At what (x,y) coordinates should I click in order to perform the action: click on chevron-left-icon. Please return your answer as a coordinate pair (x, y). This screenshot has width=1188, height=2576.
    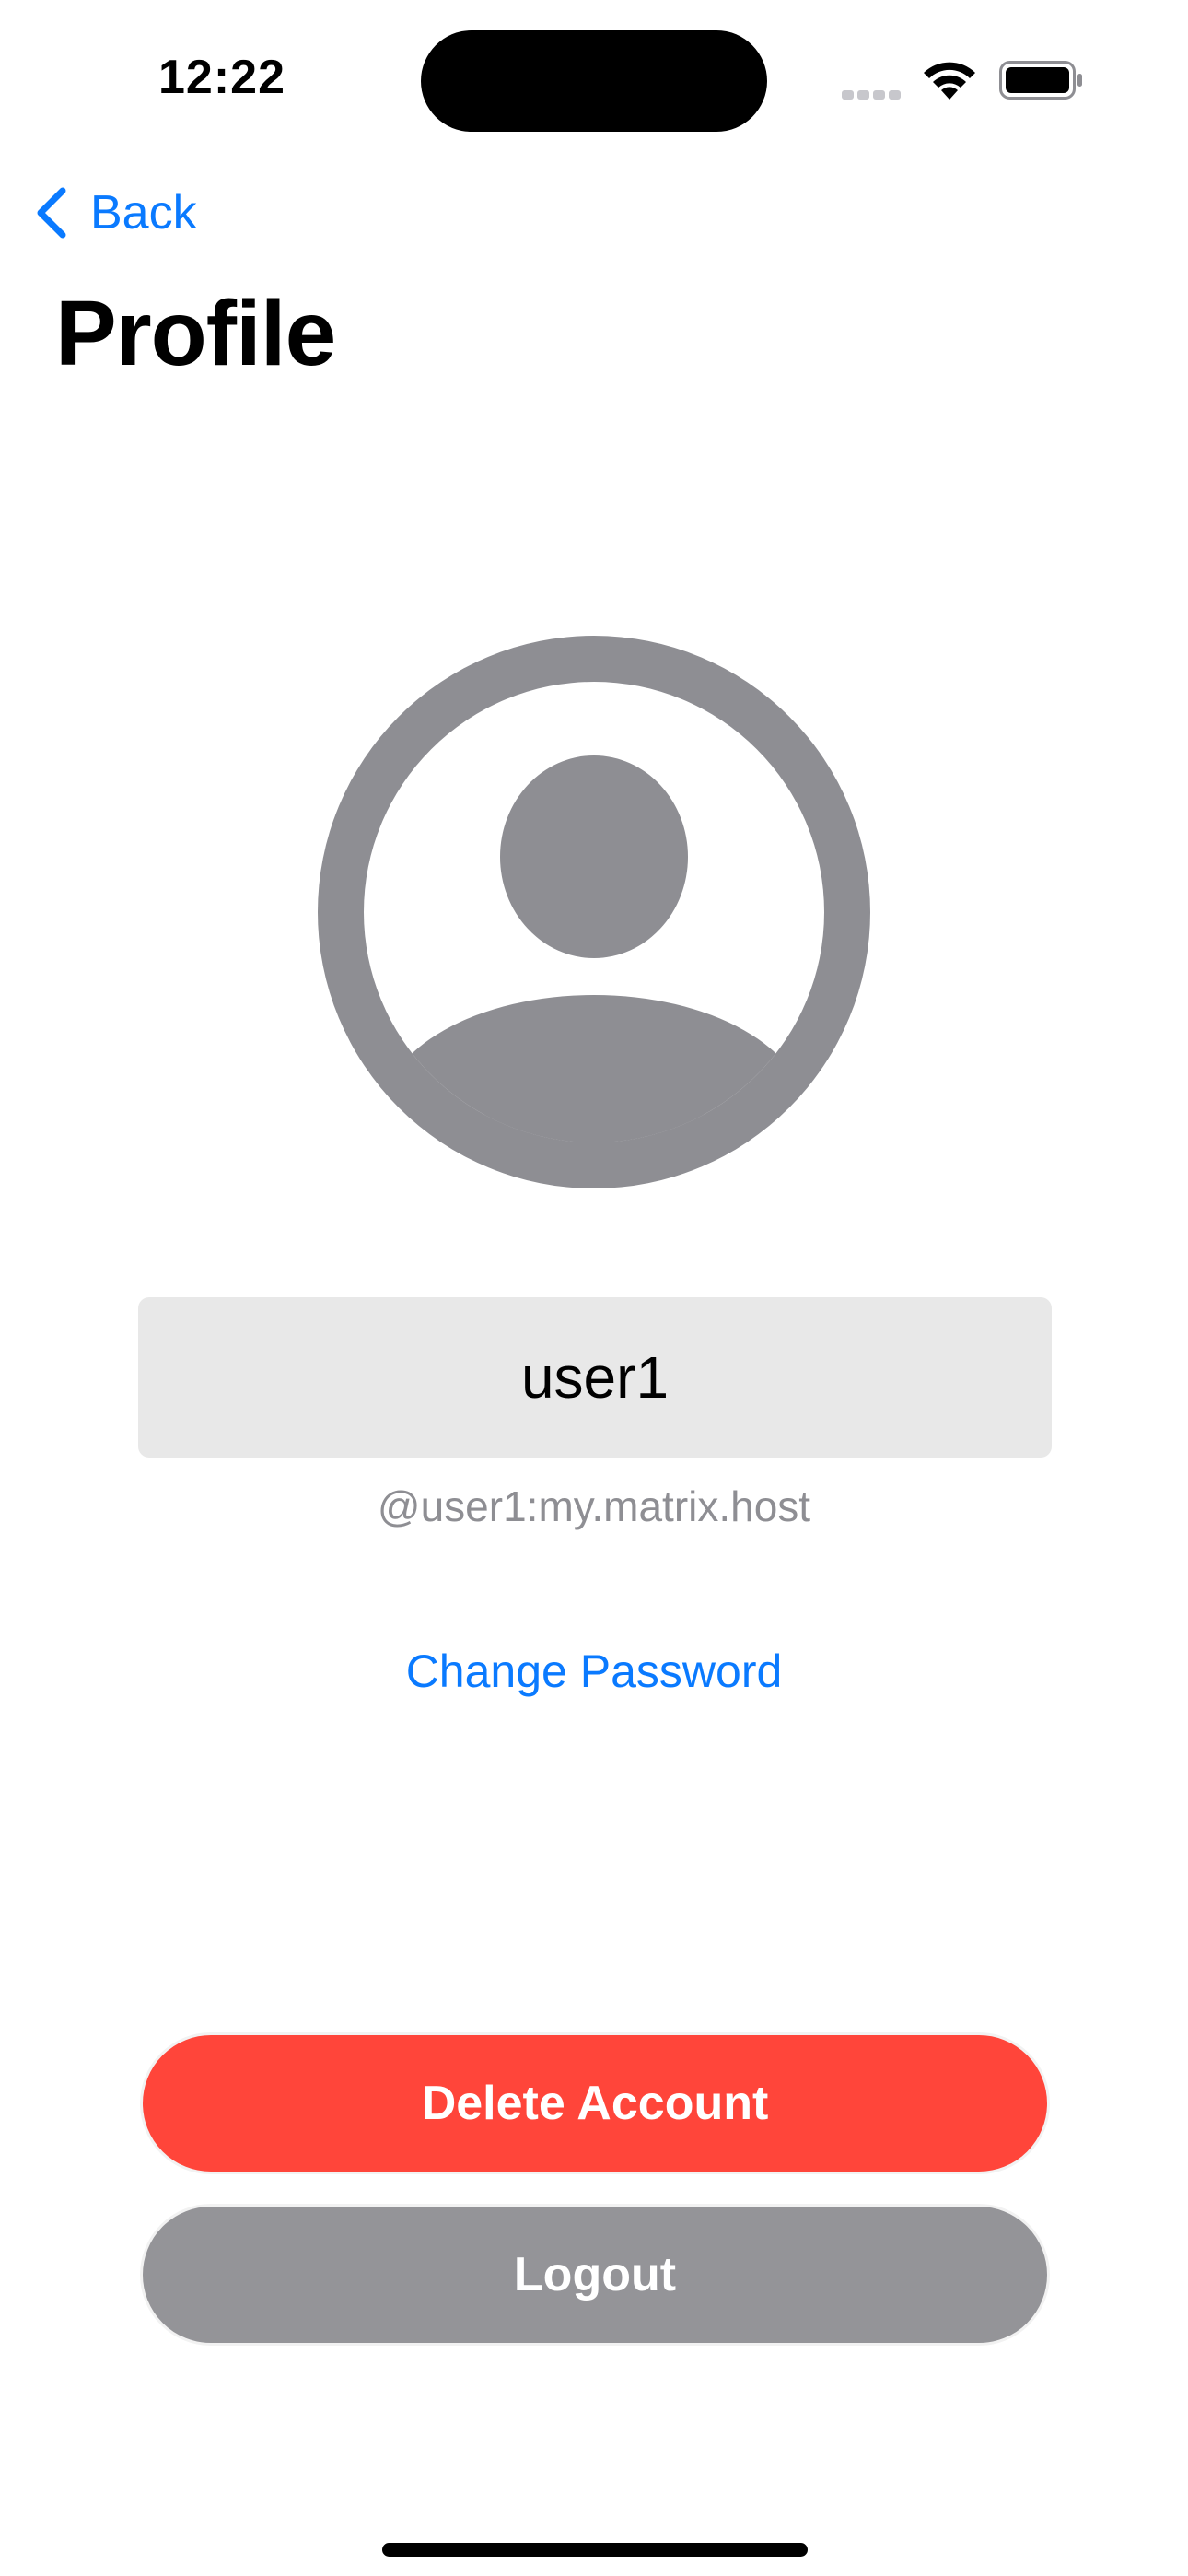
    Looking at the image, I should click on (51, 213).